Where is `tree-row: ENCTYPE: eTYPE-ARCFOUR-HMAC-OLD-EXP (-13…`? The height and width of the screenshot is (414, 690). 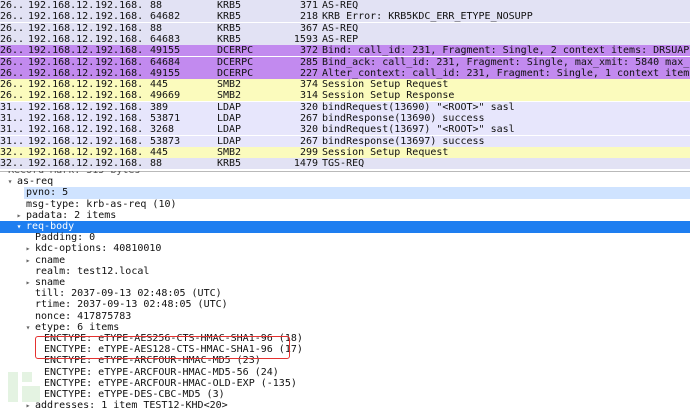 tree-row: ENCTYPE: eTYPE-ARCFOUR-HMAC-OLD-EXP (-13… is located at coordinates (345, 384).